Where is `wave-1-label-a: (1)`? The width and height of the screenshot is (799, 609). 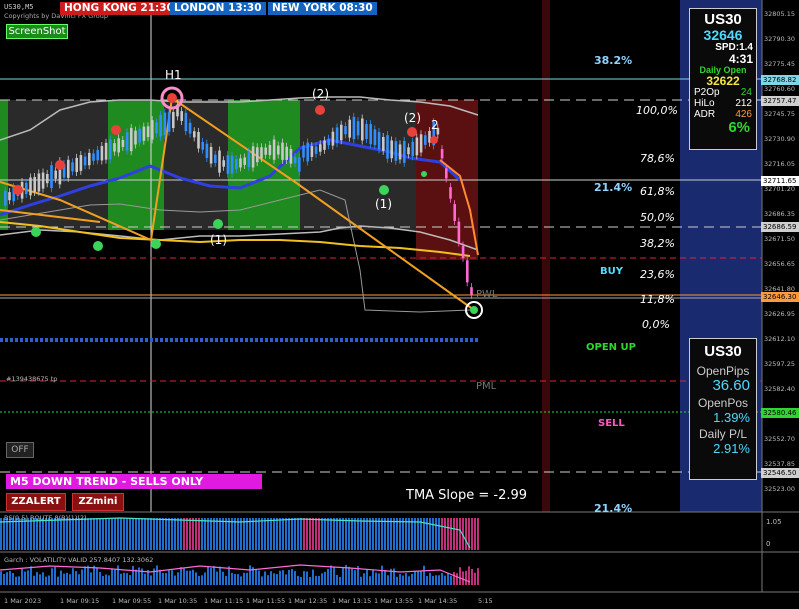 wave-1-label-a: (1) is located at coordinates (383, 204).